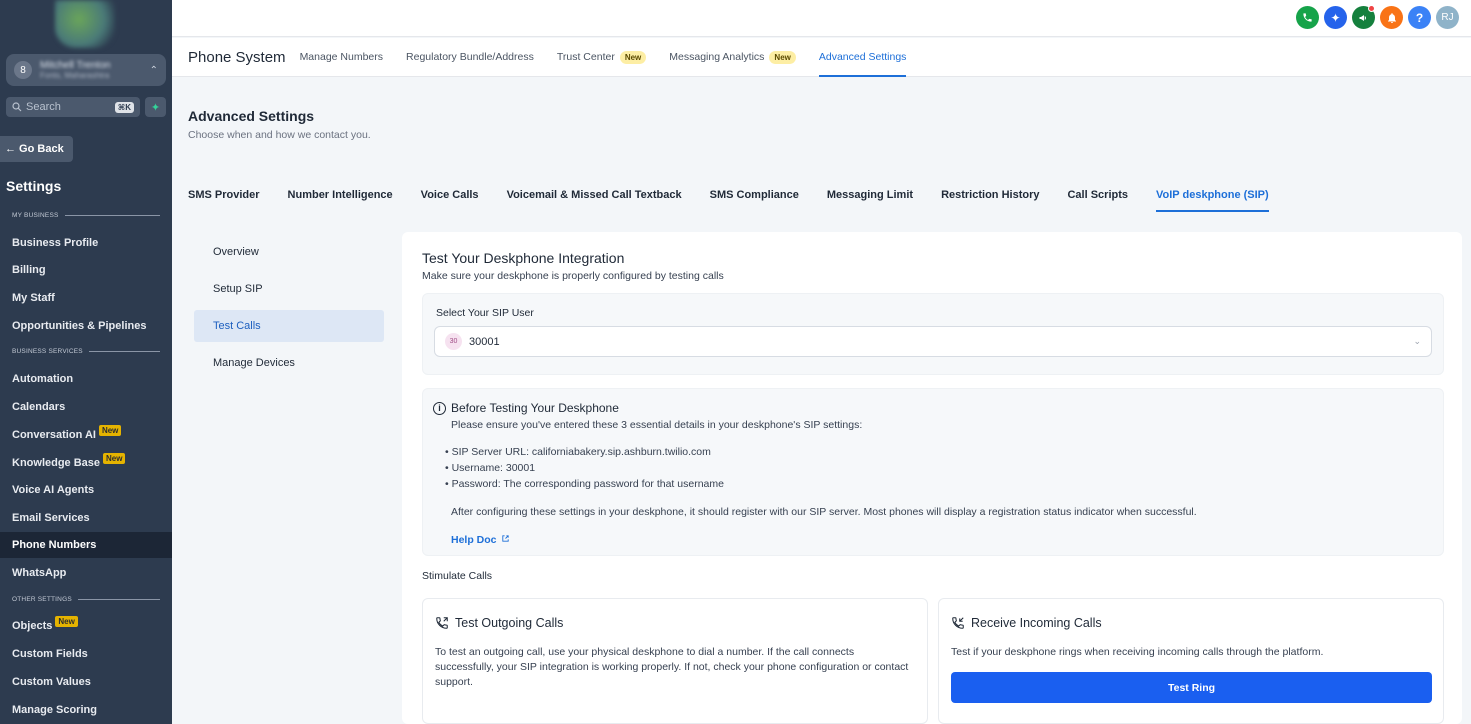 This screenshot has height=724, width=1471. Describe the element at coordinates (86, 435) in the screenshot. I see `sidebar-item-conversation-ai: Conversation AI New` at that location.